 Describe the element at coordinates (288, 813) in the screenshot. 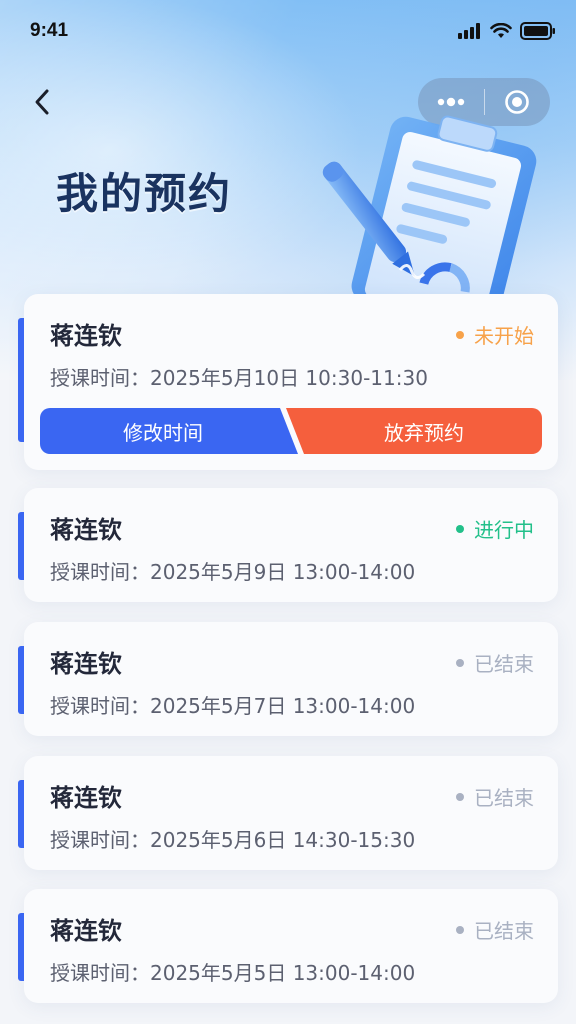

I see `appointment-card: 蒋连钦 已结束 授课时间：2025年5月6日 14:30-15:30` at that location.